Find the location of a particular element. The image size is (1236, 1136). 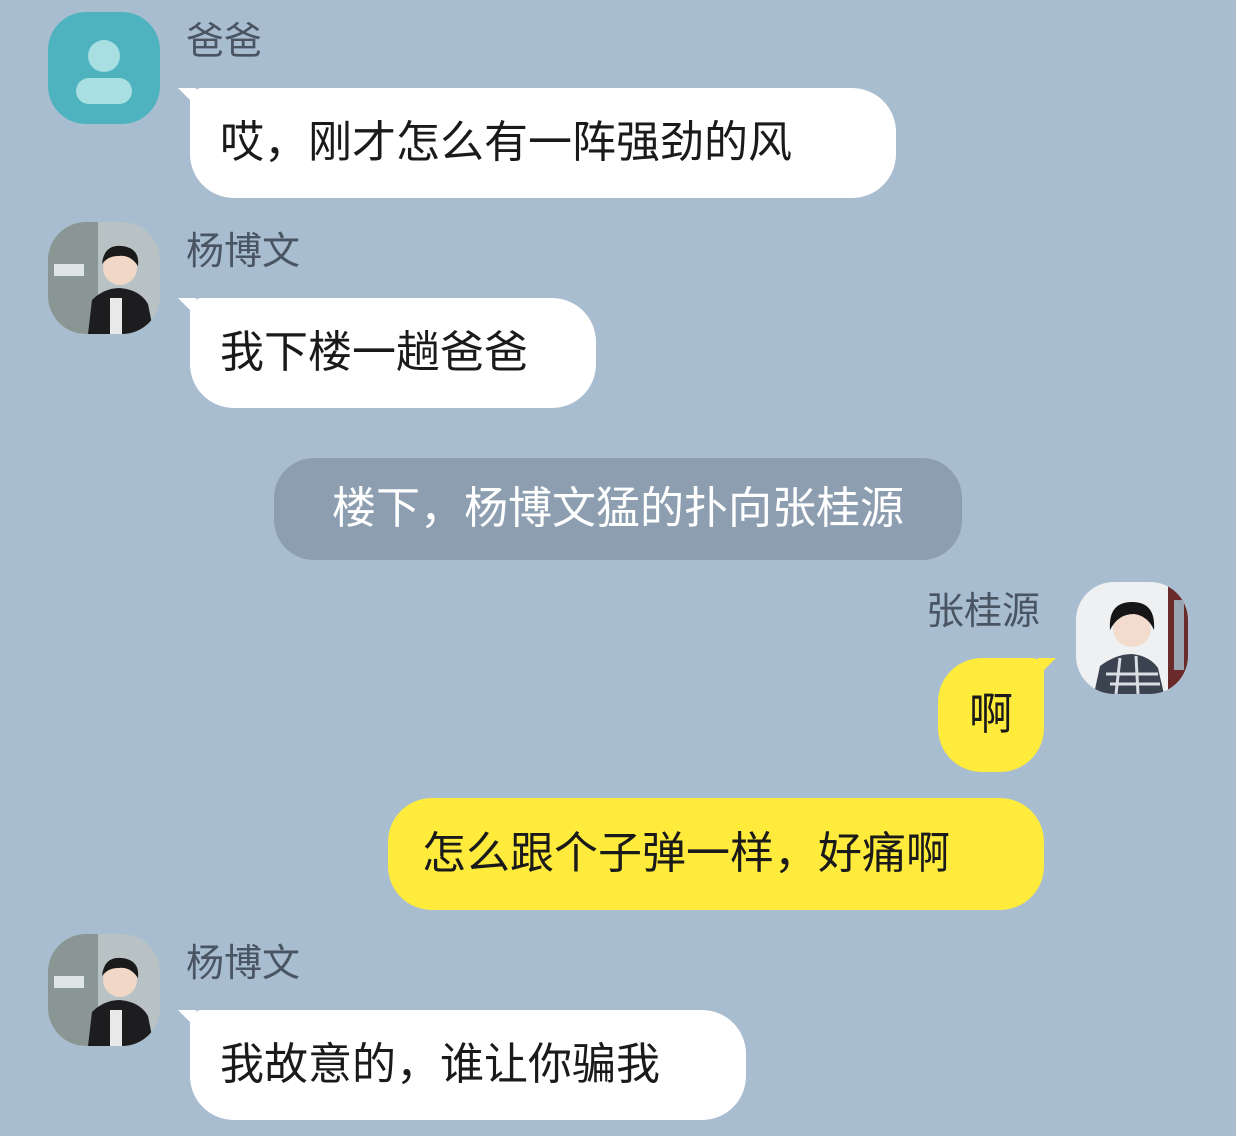

sender-name: 张桂源 is located at coordinates (983, 611).